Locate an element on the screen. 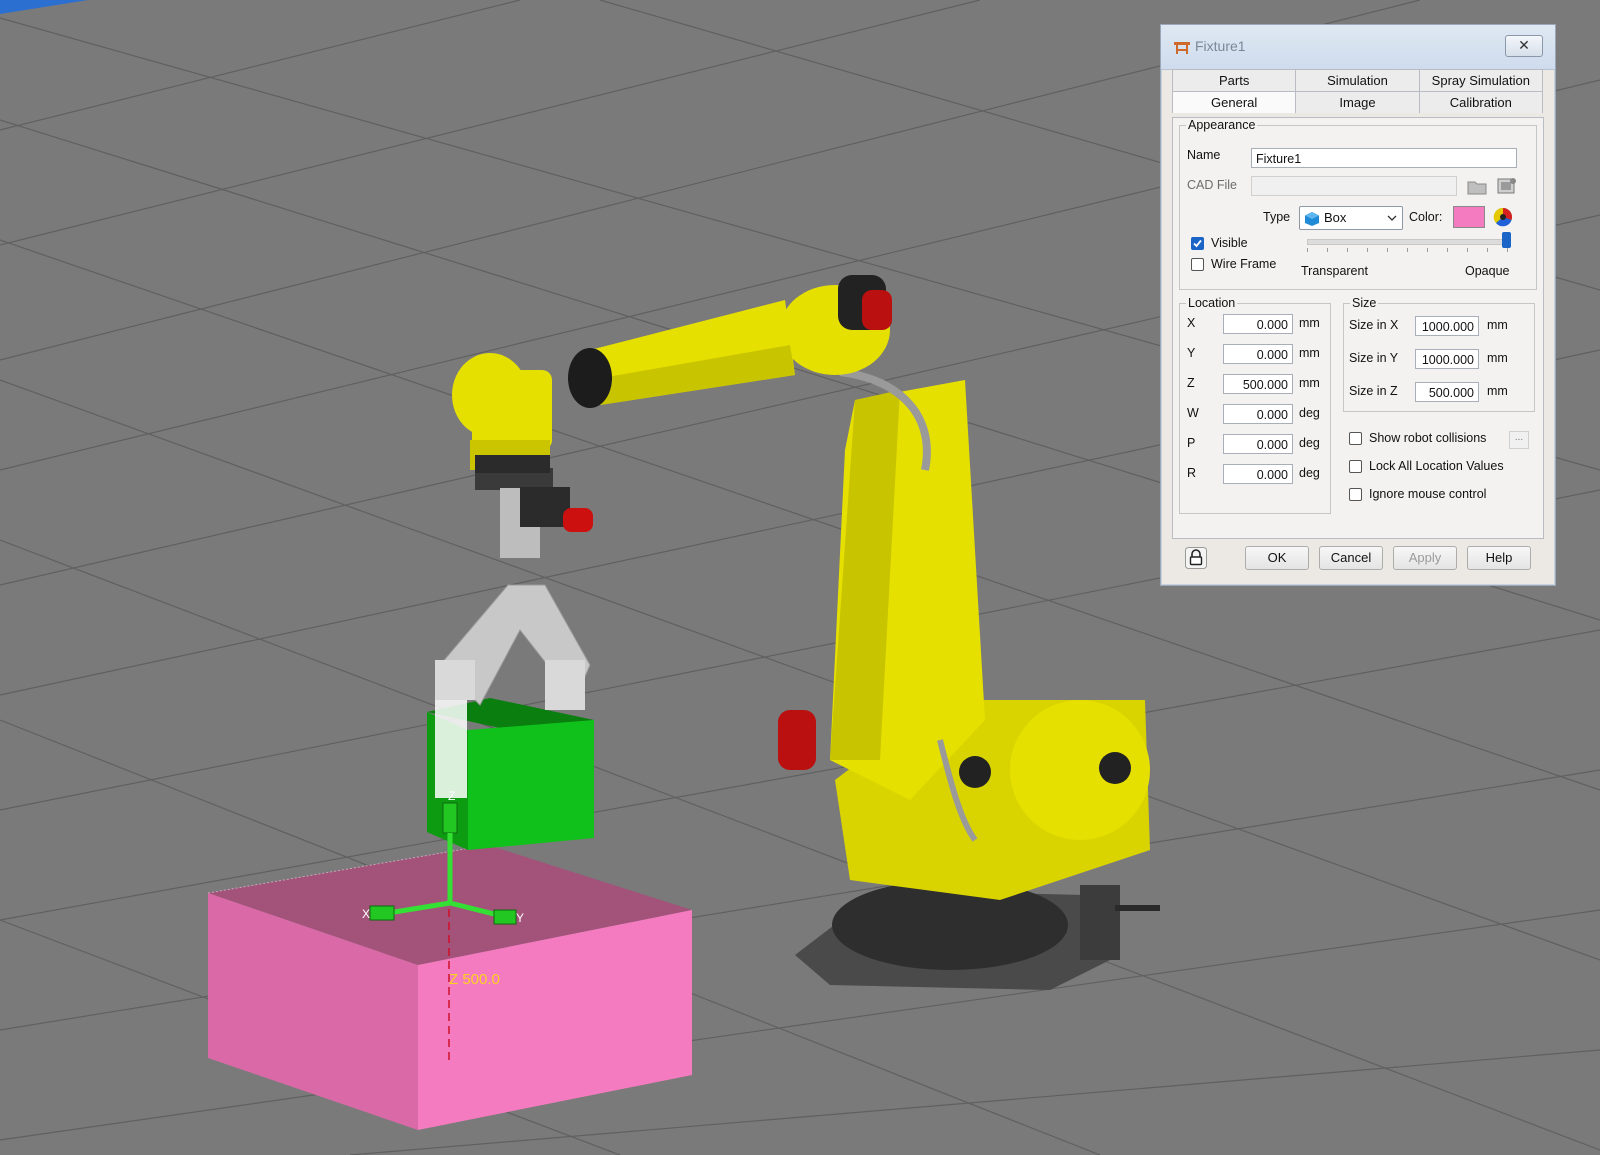 This screenshot has width=1600, height=1155. size-x-label: Size in X is located at coordinates (1374, 325).